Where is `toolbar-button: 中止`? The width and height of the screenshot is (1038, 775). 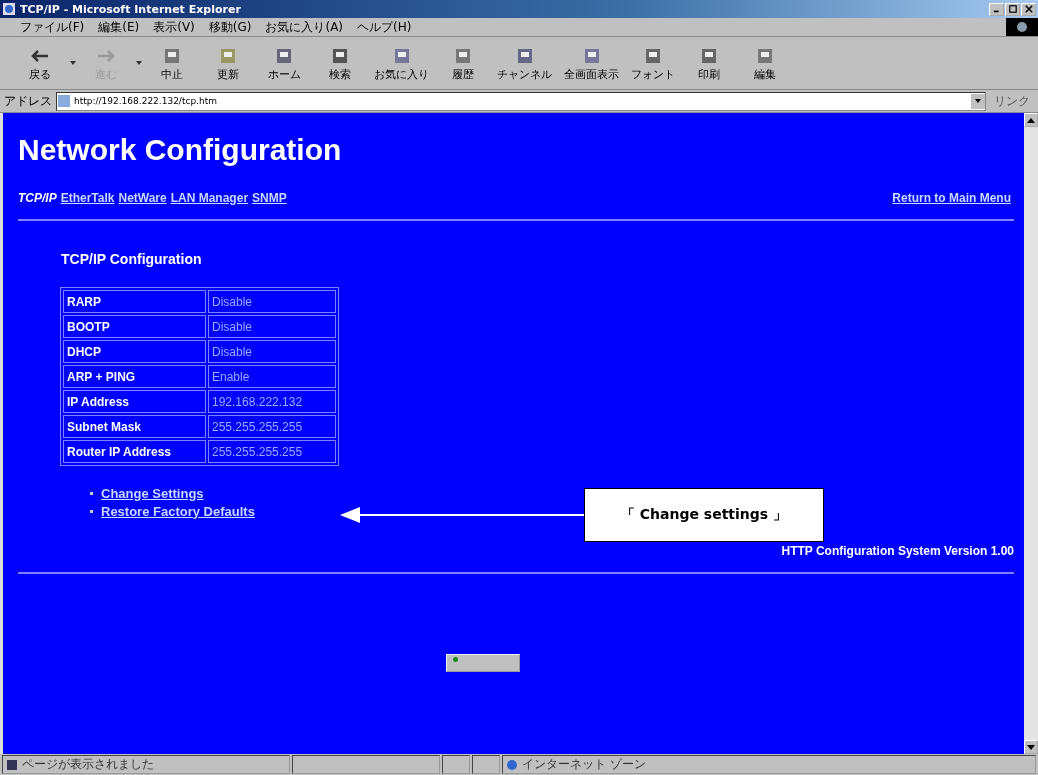 toolbar-button: 中止 is located at coordinates (172, 63).